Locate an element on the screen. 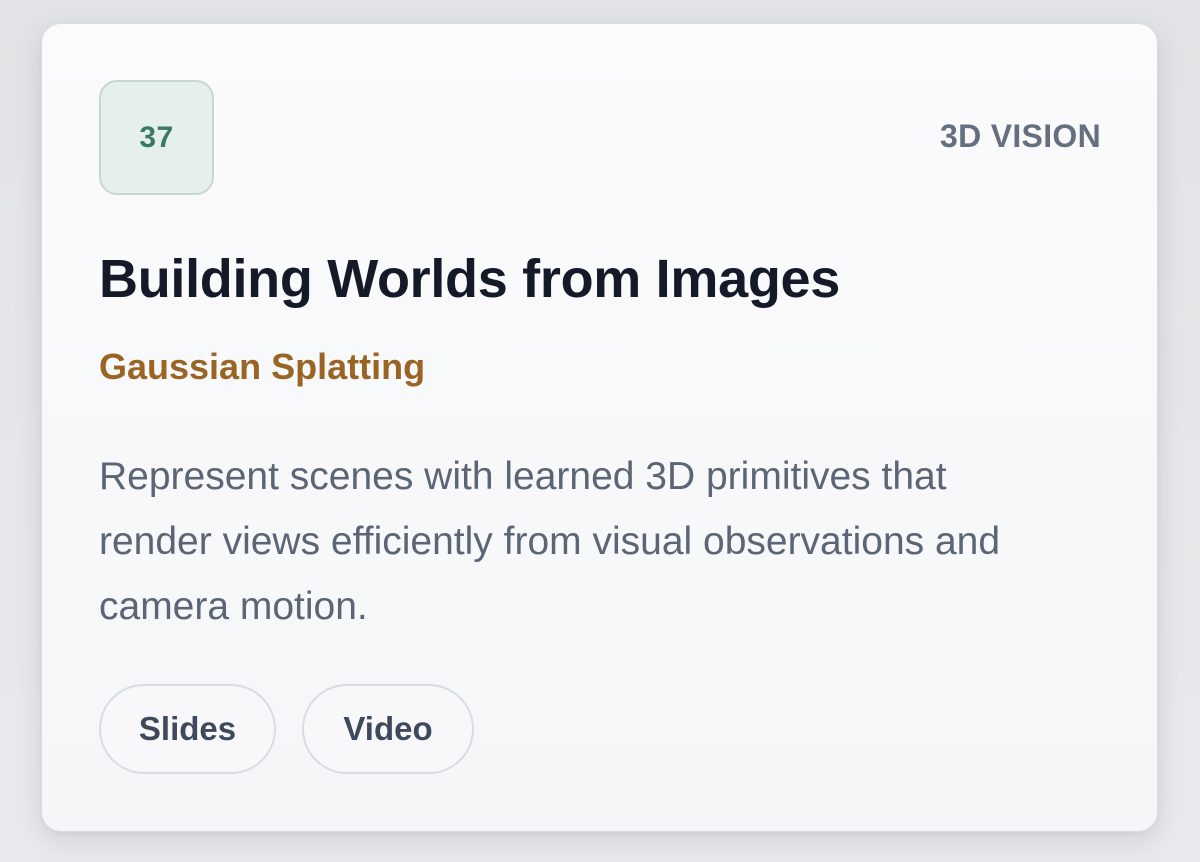  rank-badge: 37 is located at coordinates (156, 137).